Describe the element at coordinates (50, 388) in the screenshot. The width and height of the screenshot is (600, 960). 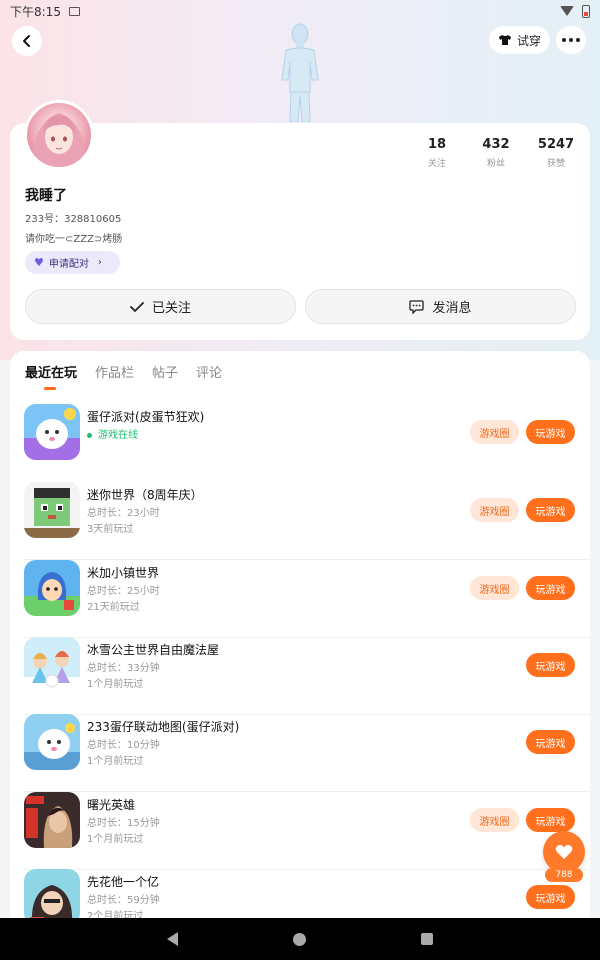
I see `active-tab-indicator` at that location.